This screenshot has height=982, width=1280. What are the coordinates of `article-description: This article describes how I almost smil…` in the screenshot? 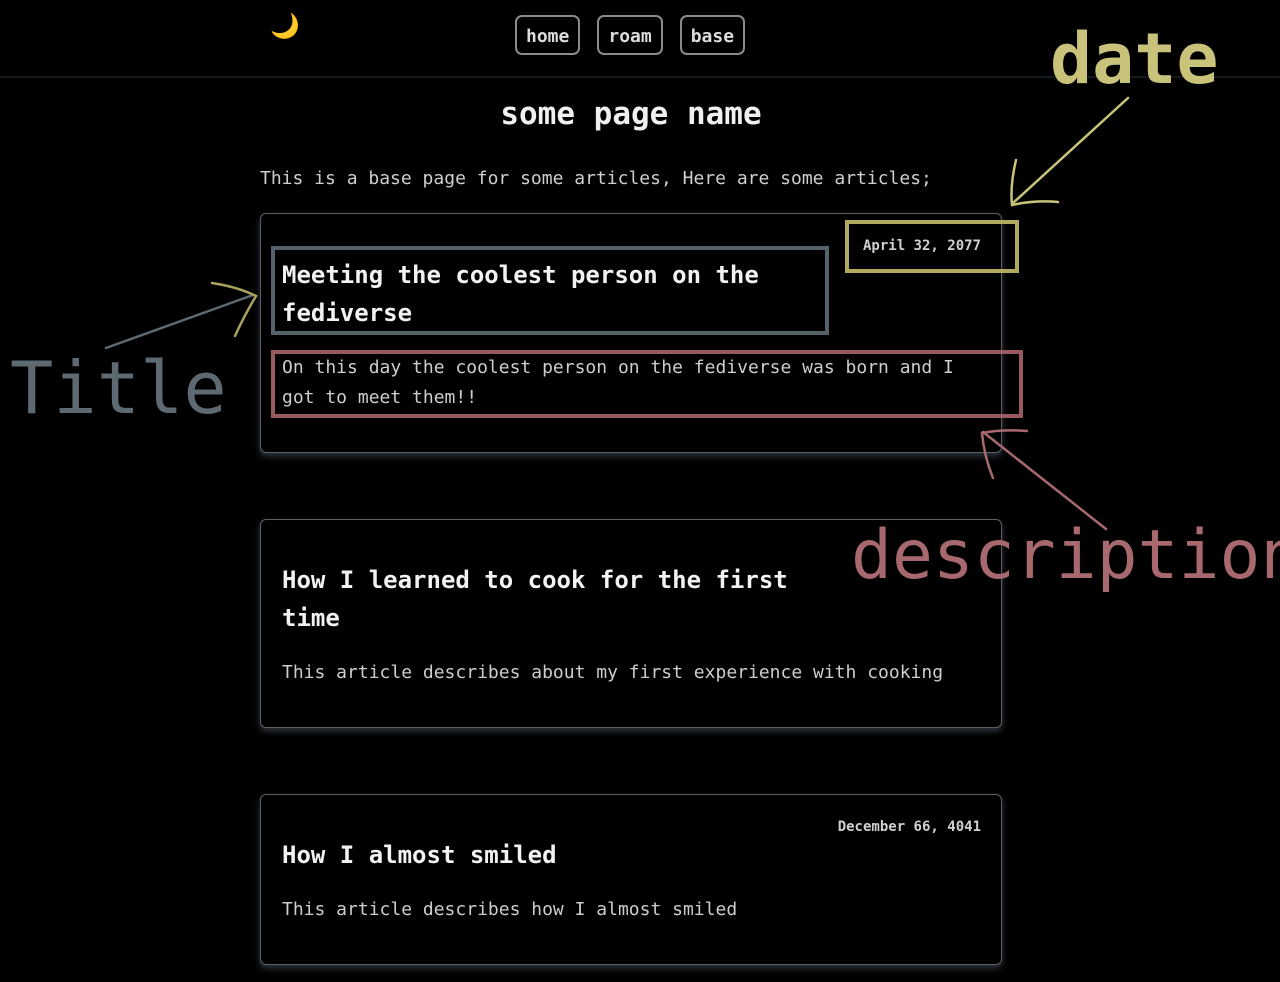 It's located at (510, 909).